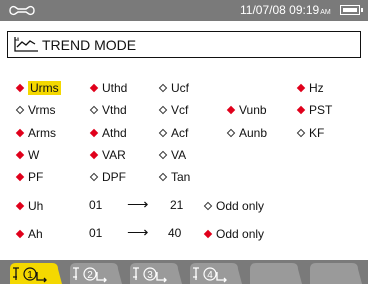 This screenshot has width=368, height=284. I want to click on param-dpf: DPF, so click(107, 176).